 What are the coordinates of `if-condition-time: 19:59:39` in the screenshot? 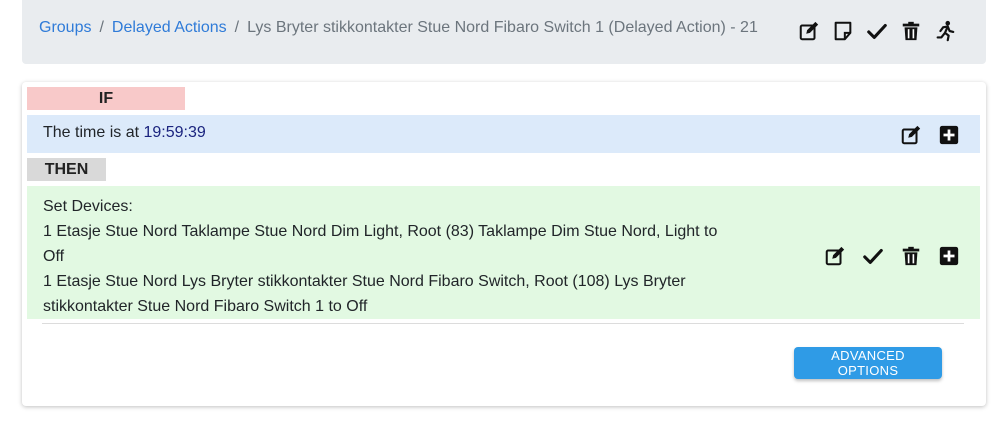 It's located at (174, 132).